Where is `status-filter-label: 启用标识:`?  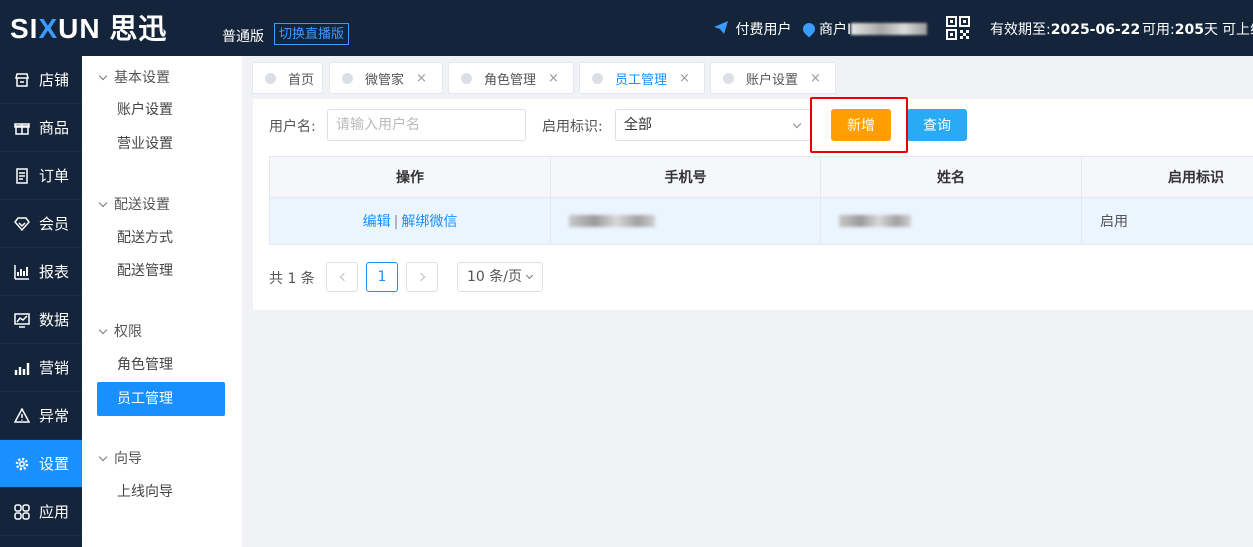 status-filter-label: 启用标识: is located at coordinates (572, 127).